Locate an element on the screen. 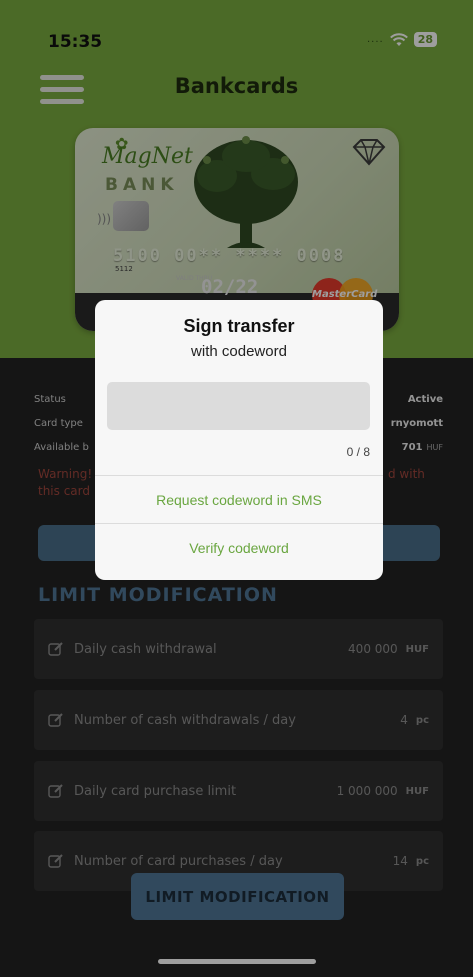  verify-codeword-button: Verify codeword is located at coordinates (239, 547).